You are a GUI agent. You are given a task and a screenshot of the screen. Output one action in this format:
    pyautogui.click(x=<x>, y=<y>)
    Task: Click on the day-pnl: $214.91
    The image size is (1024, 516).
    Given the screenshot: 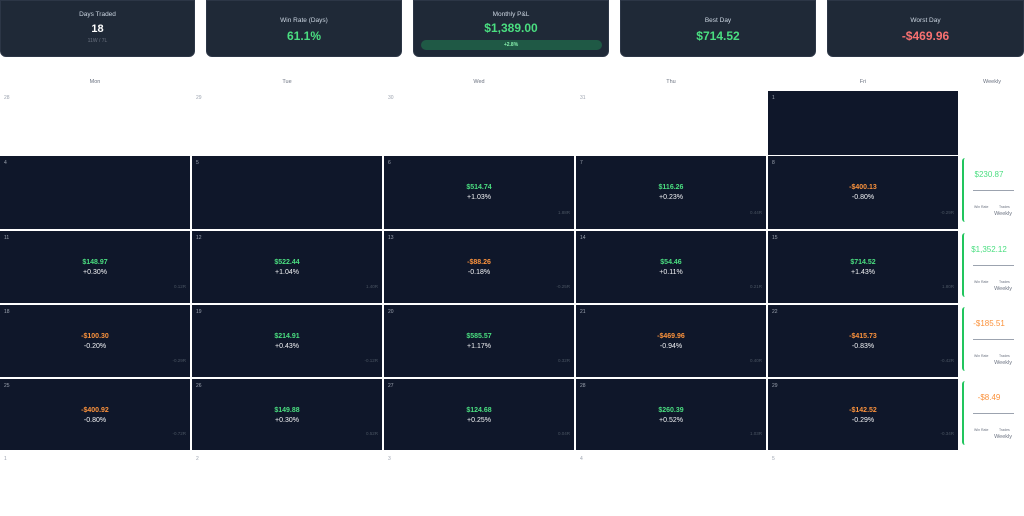 What is the action you would take?
    pyautogui.click(x=287, y=336)
    